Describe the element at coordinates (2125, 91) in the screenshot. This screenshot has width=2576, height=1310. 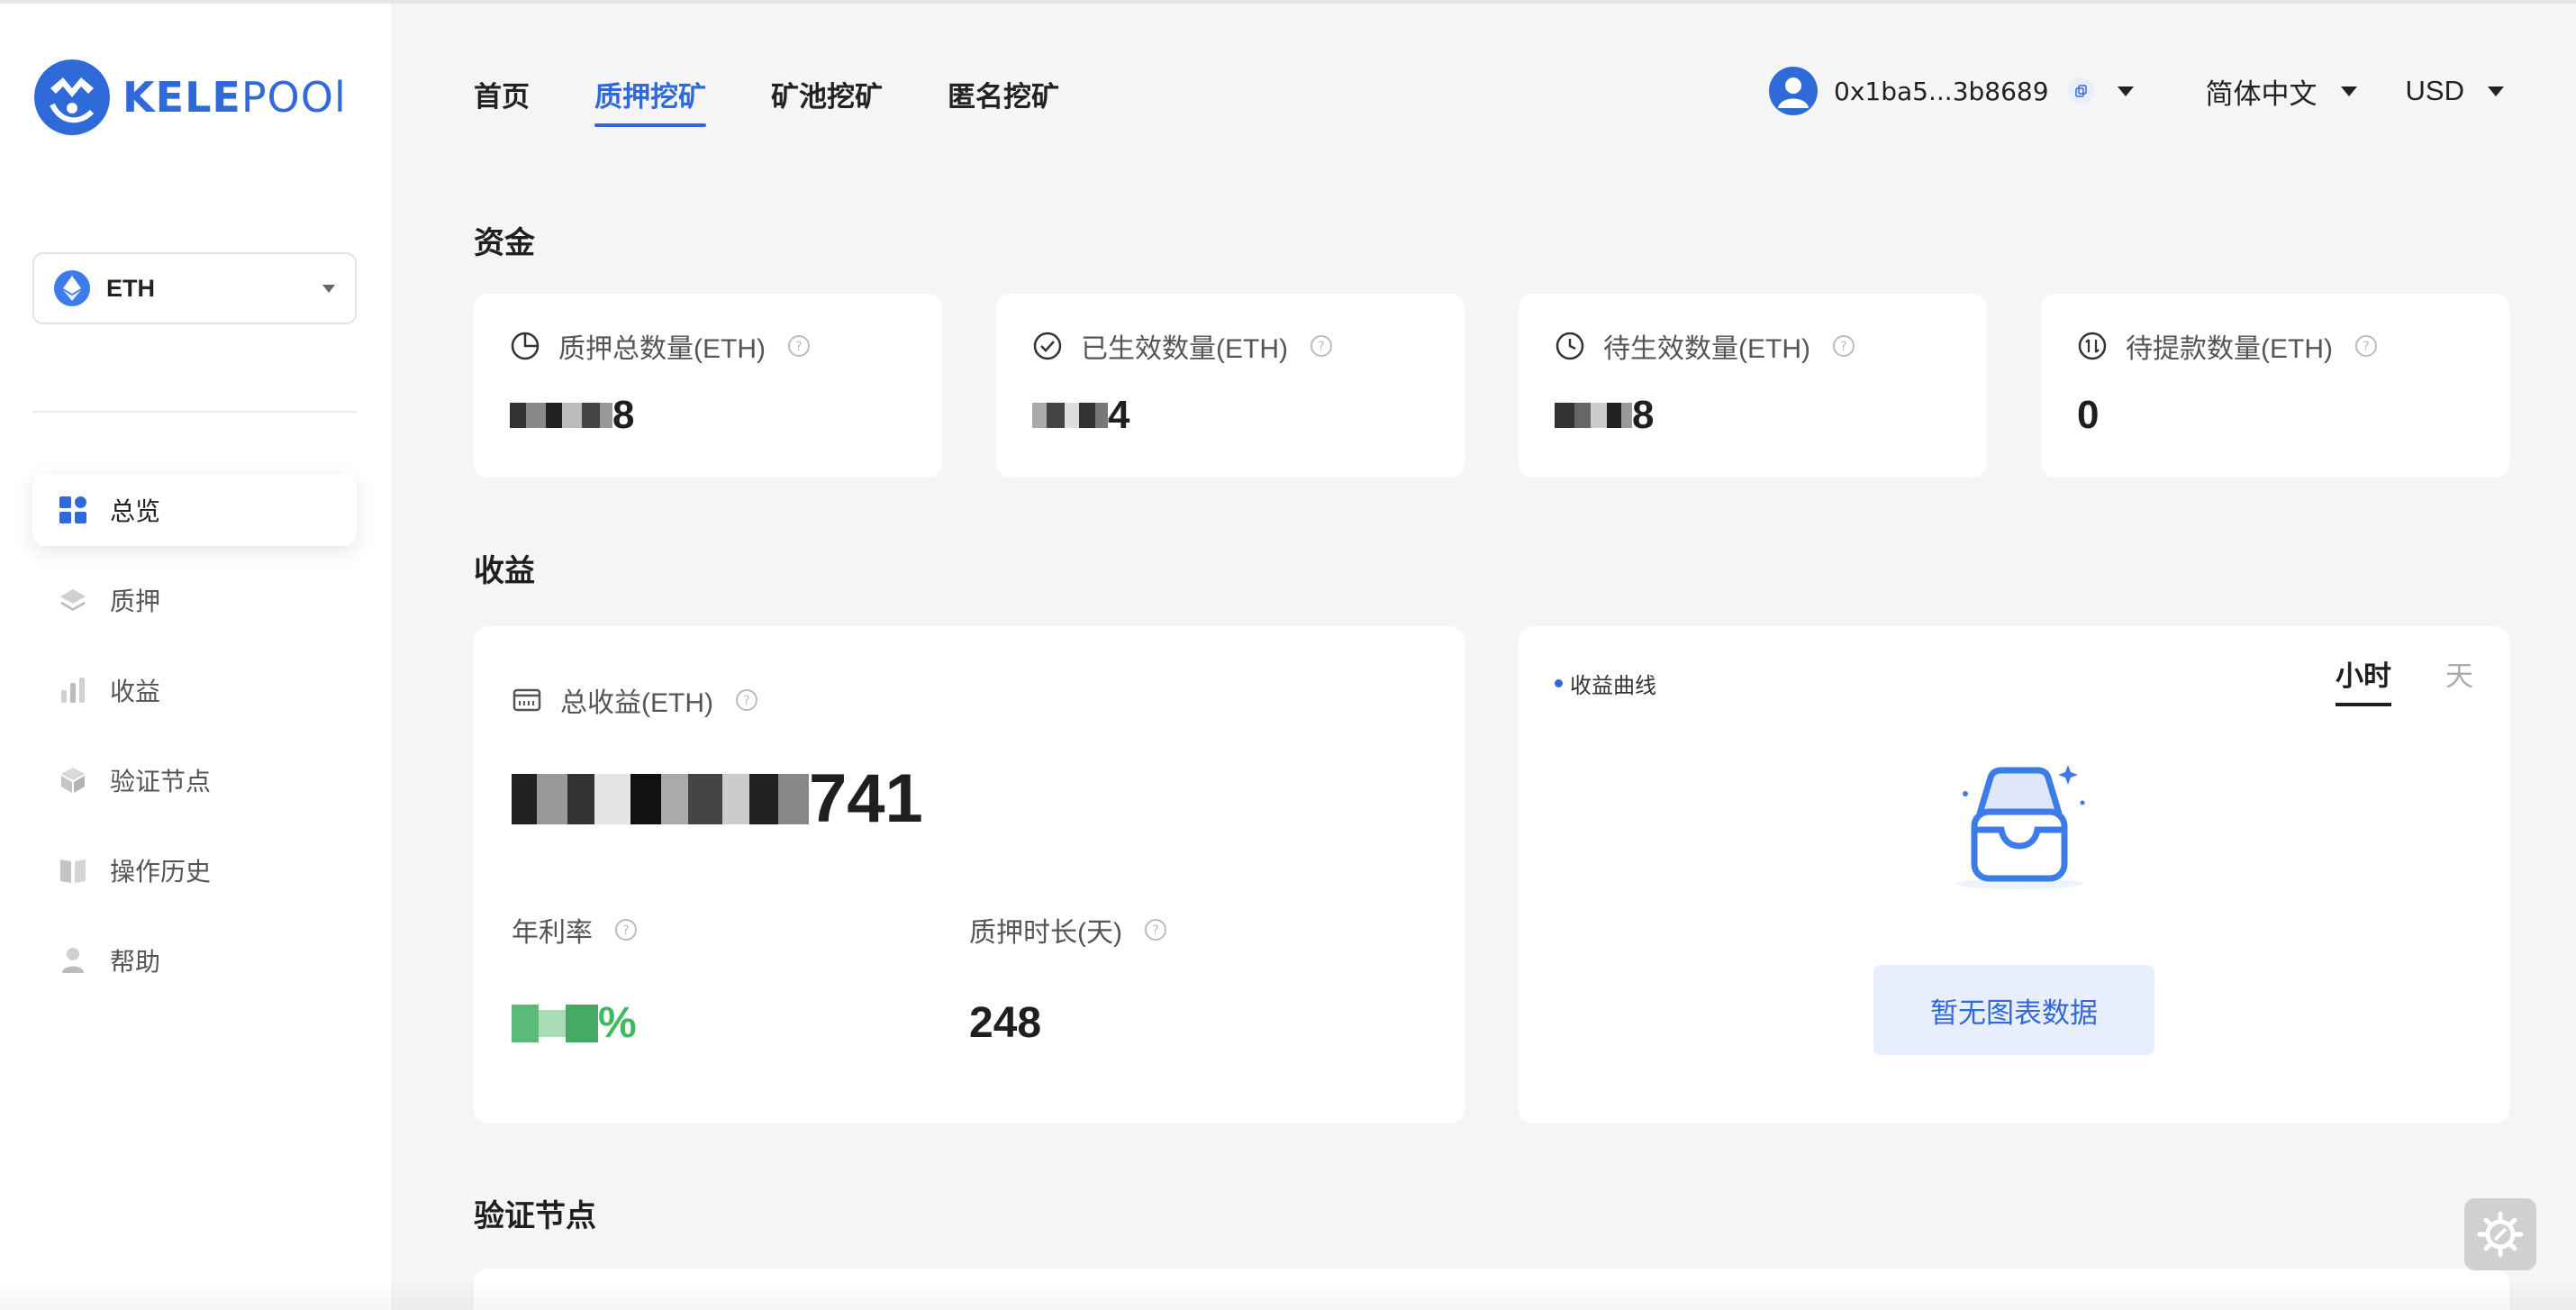
I see `wallet-menu-chevron-icon` at that location.